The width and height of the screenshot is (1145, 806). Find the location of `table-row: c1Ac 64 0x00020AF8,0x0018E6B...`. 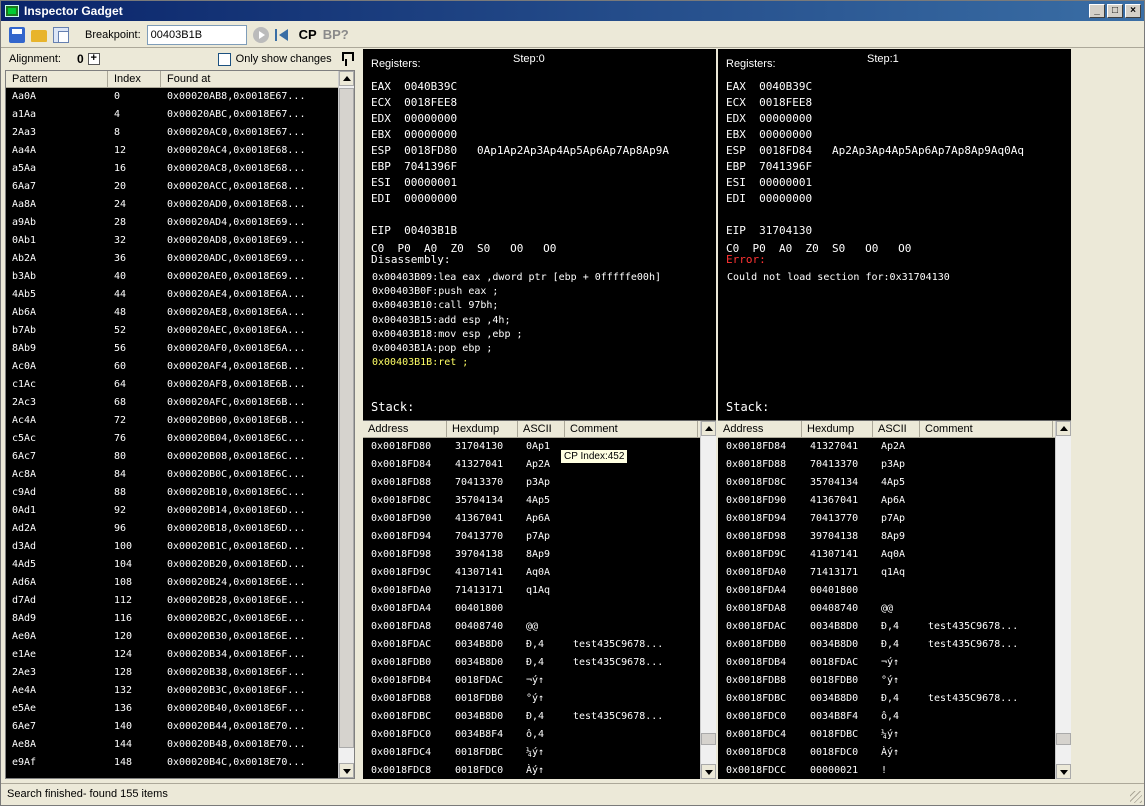

table-row: c1Ac 64 0x00020AF8,0x0018E6B... is located at coordinates (172, 385).